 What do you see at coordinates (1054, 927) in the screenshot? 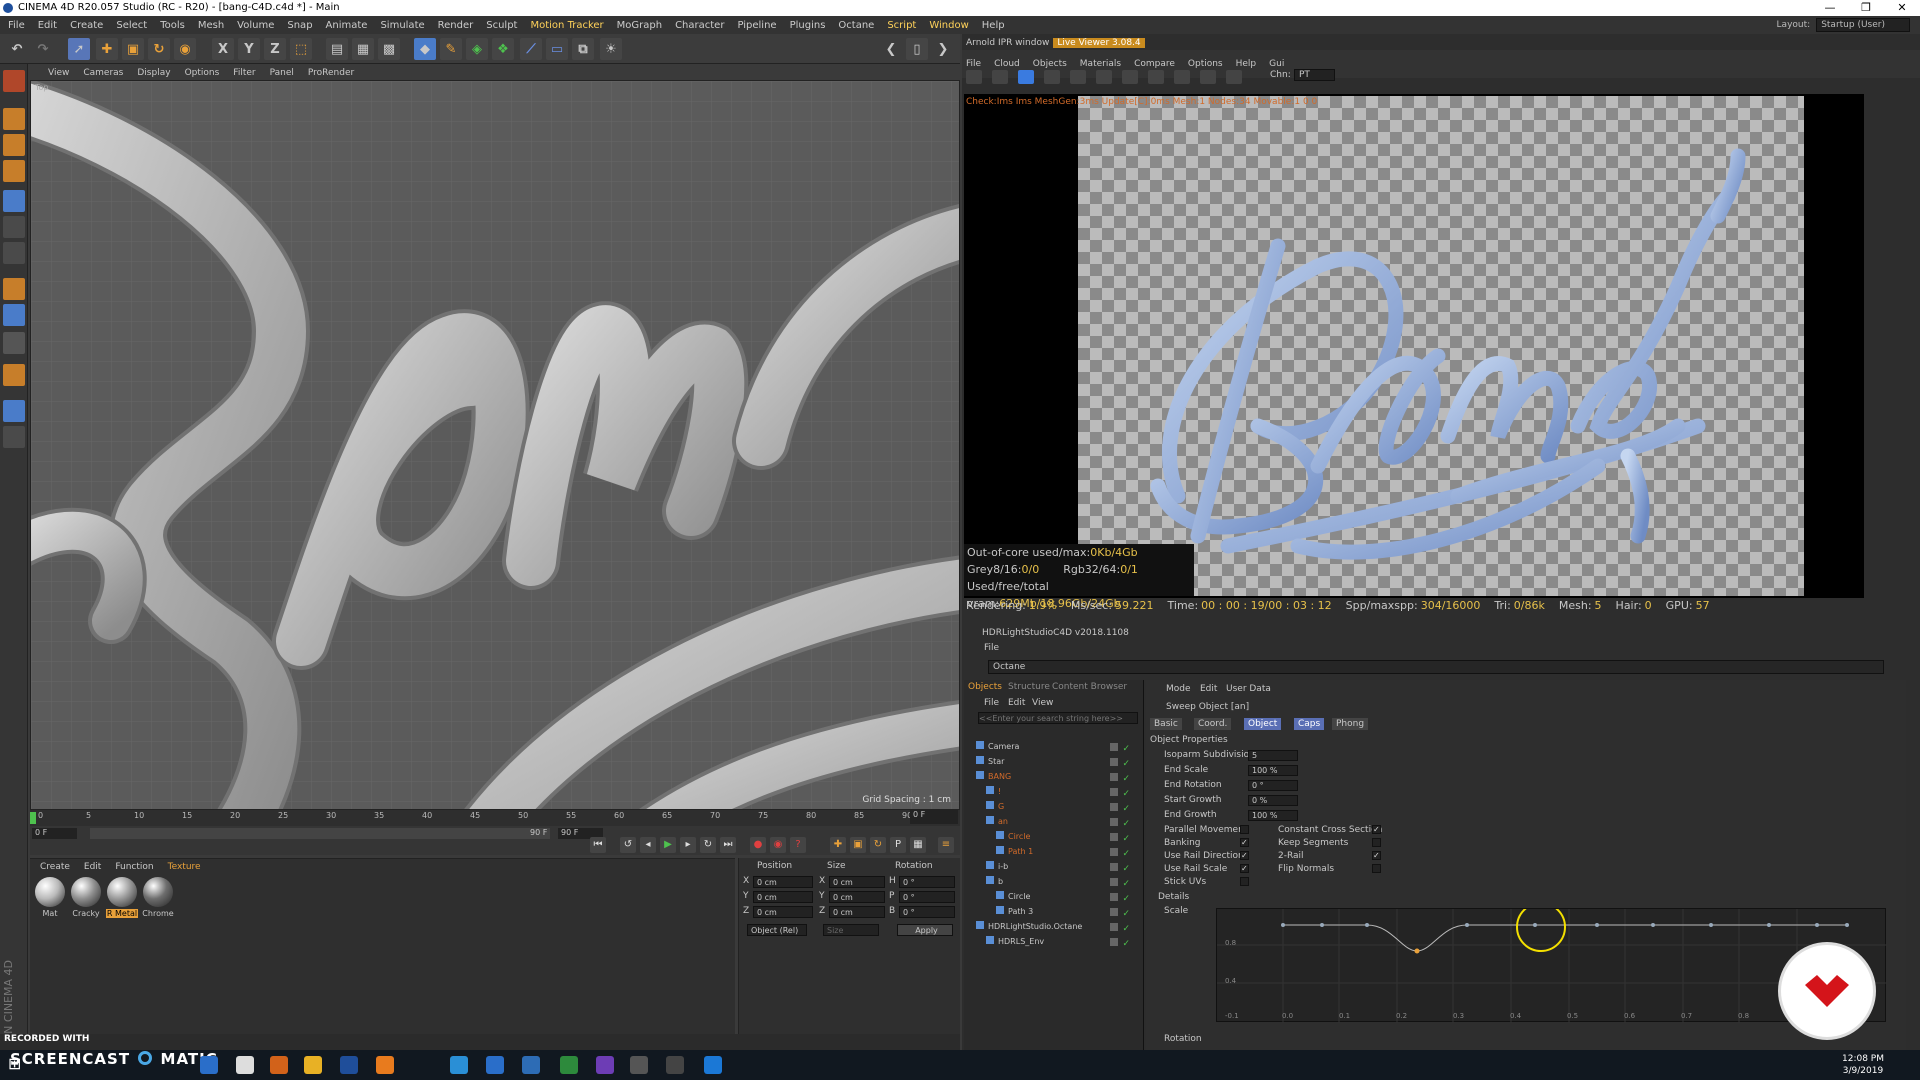
I see `object-row: HDRLightStudio.Octane ✓` at bounding box center [1054, 927].